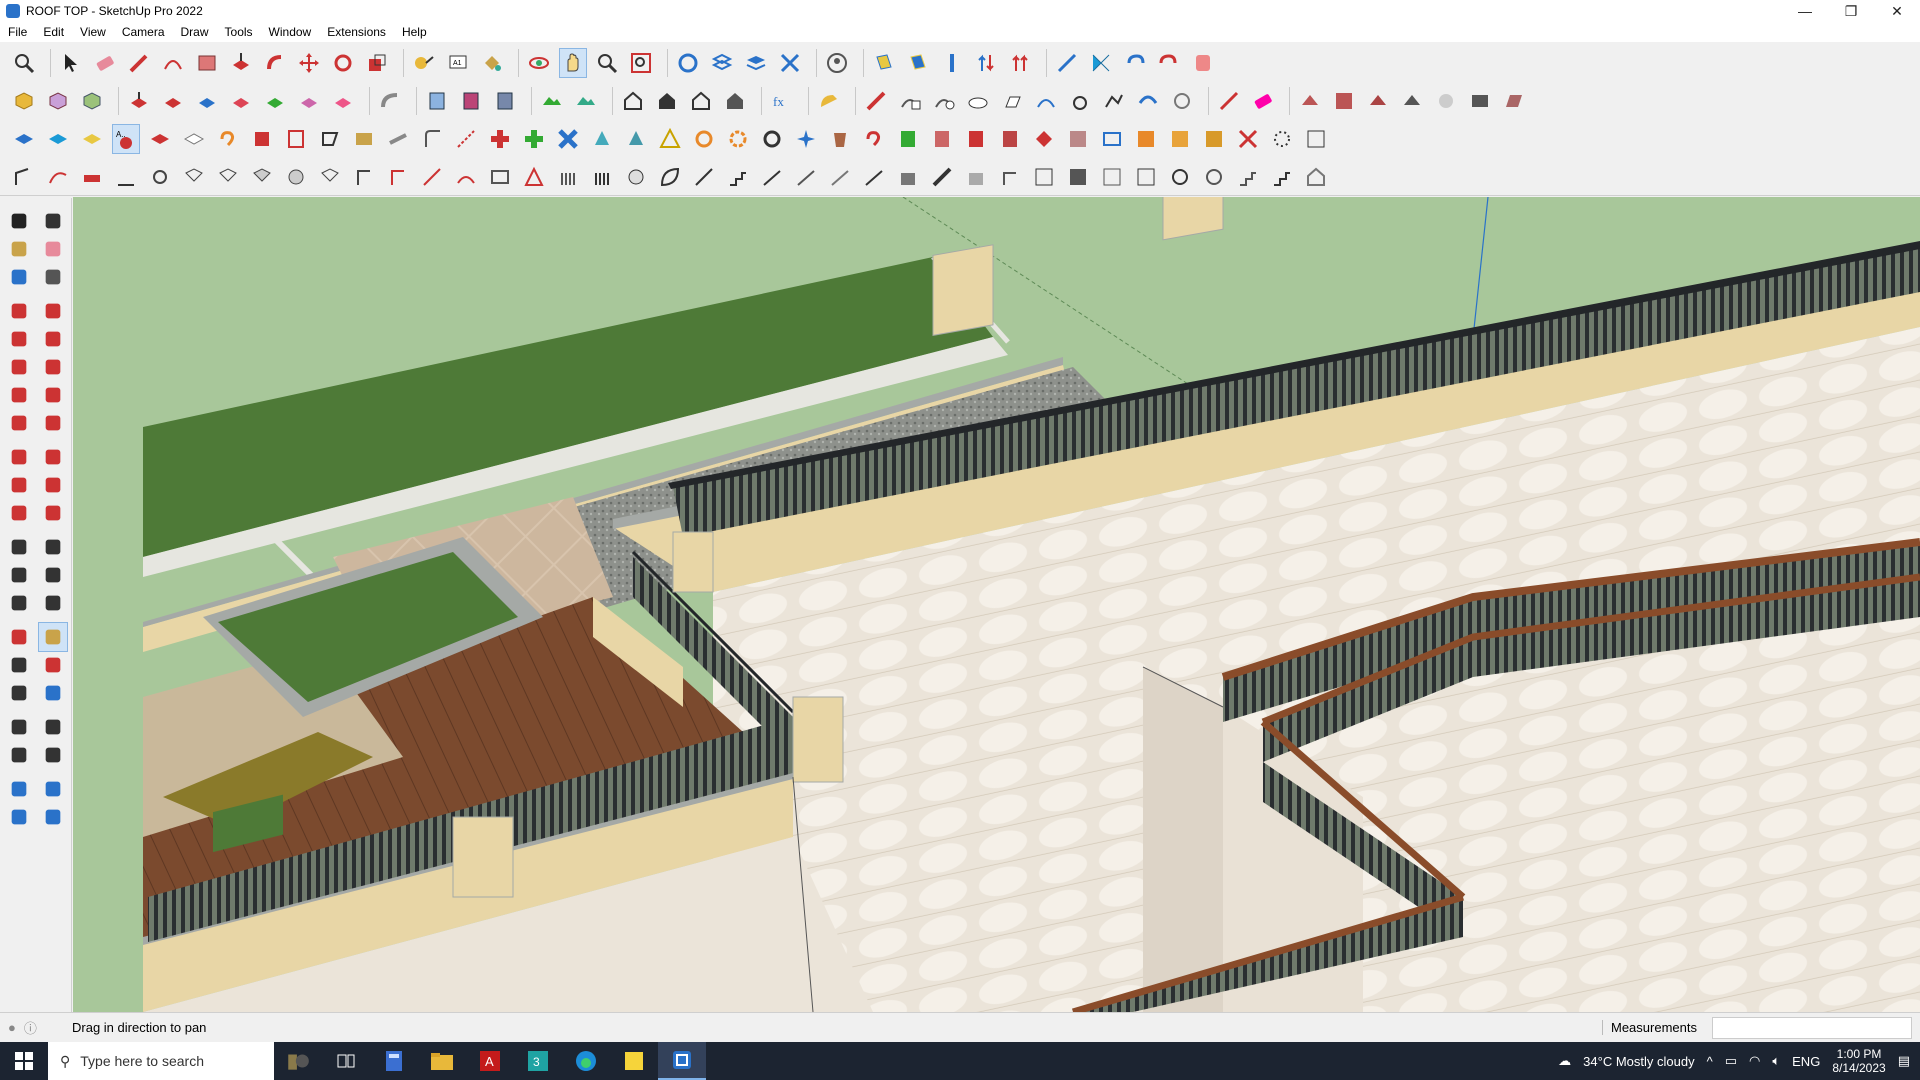  I want to click on calculator-icon, so click(394, 1061).